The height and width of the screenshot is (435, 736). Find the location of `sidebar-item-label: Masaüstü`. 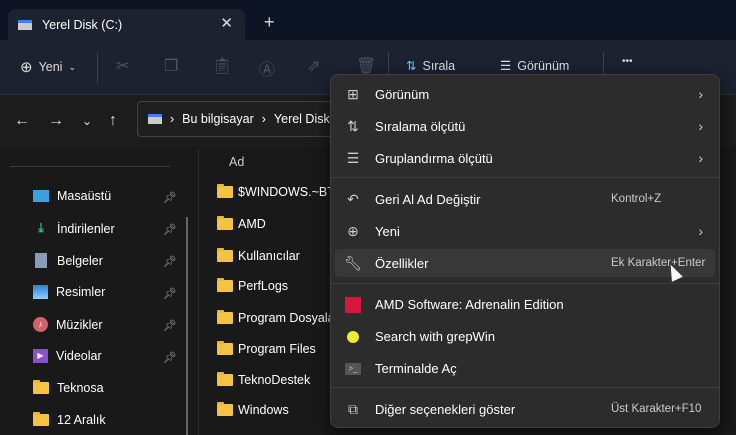

sidebar-item-label: Masaüstü is located at coordinates (84, 196).